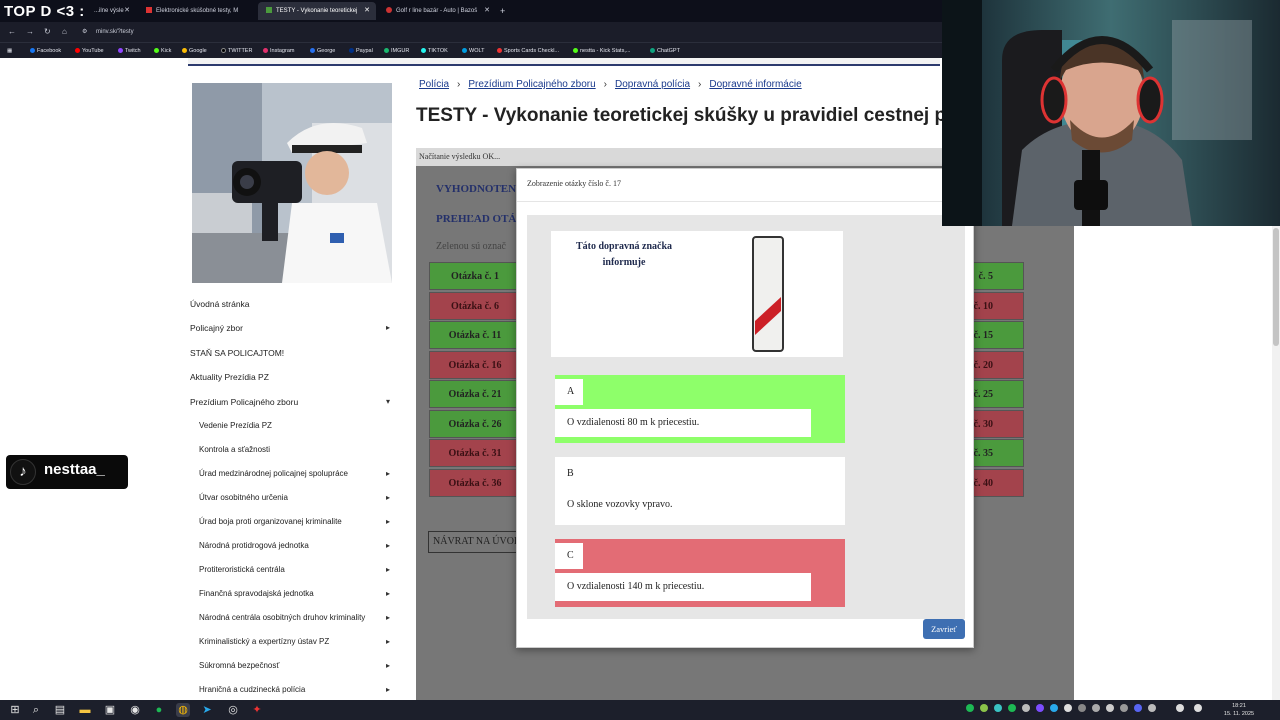  I want to click on question-cell: Otázka č. 26, so click(475, 423).